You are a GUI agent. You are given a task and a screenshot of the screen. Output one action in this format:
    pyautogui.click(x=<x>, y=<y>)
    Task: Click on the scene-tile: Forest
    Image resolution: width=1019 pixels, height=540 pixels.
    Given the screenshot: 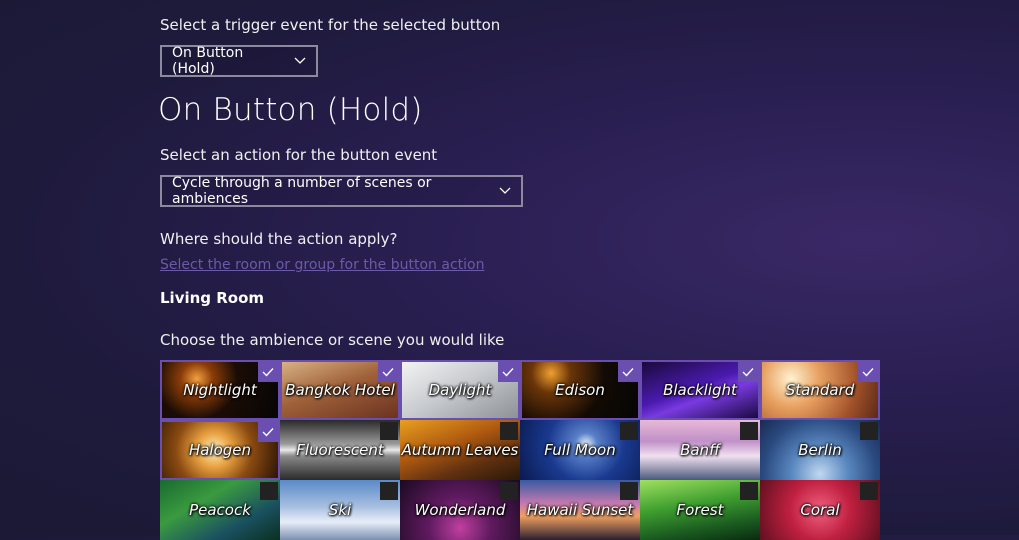 What is the action you would take?
    pyautogui.click(x=700, y=510)
    